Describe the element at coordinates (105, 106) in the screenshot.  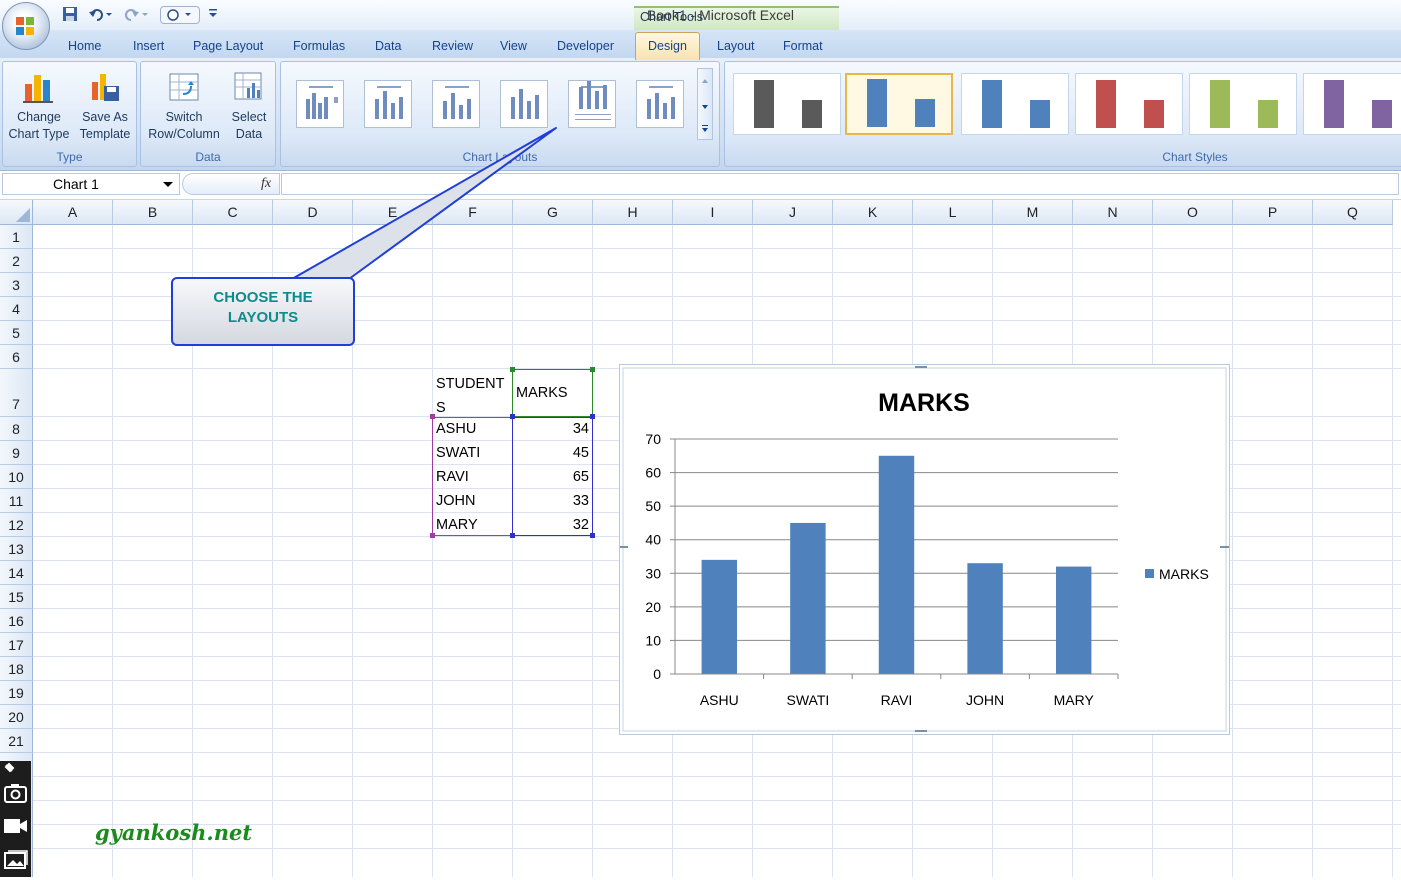
I see `save-as-template-button: Save As Template` at that location.